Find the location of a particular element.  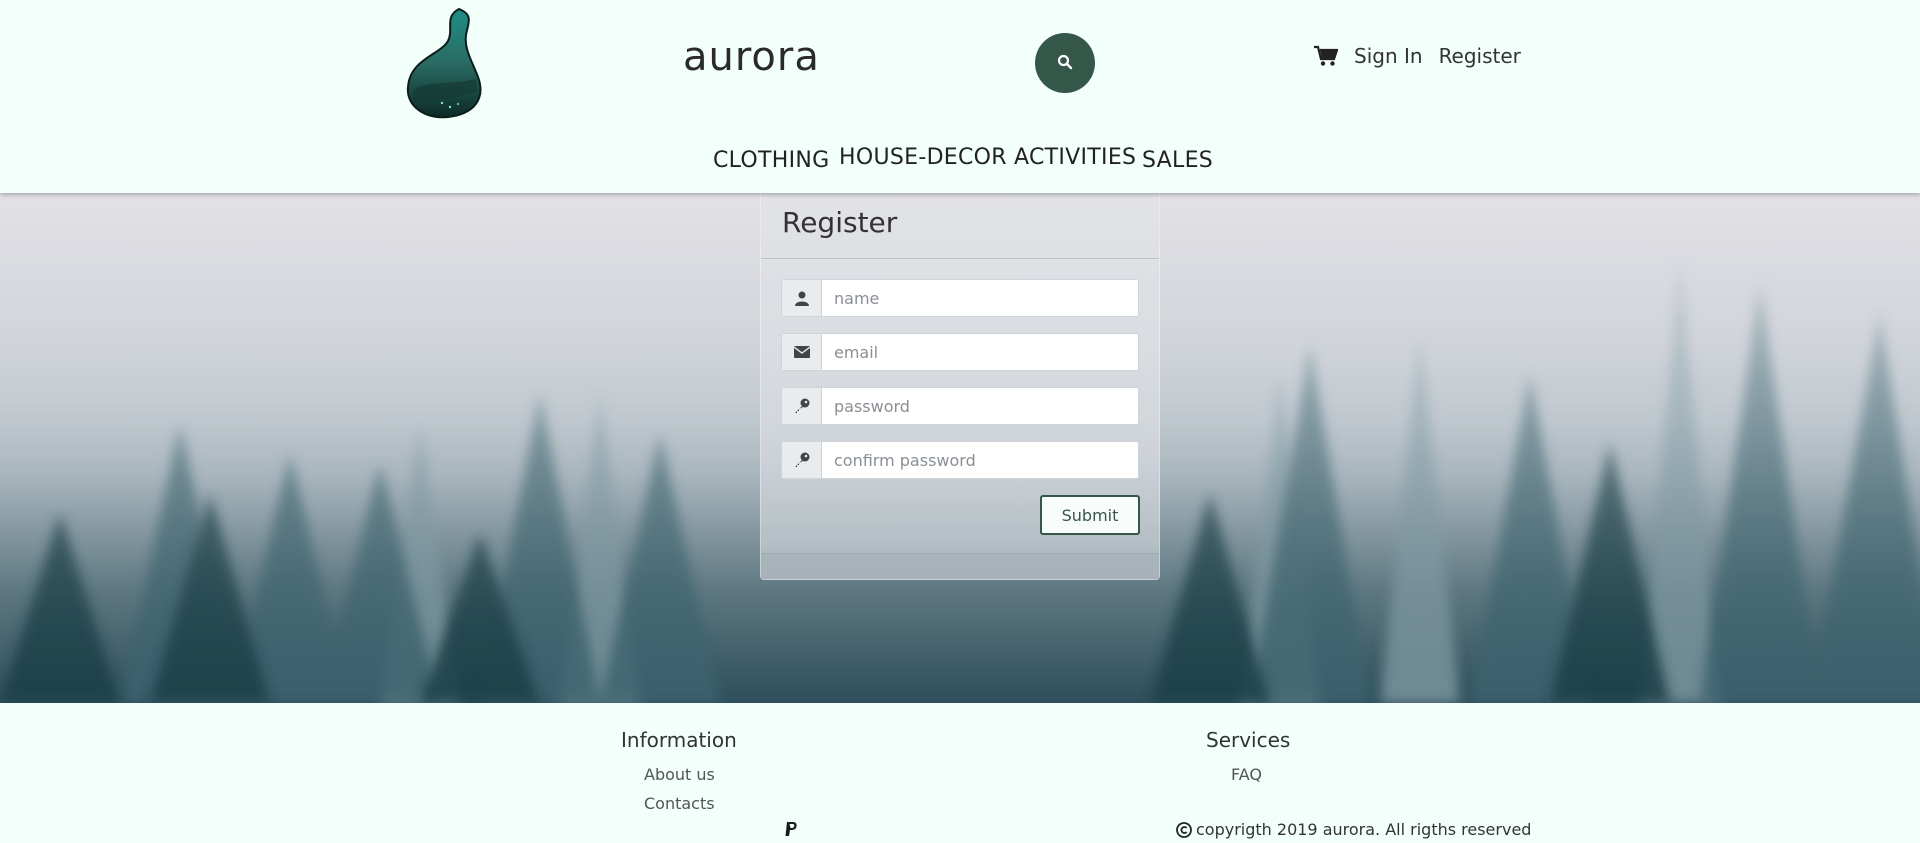

nav-item-sales: SALES is located at coordinates (1177, 160).